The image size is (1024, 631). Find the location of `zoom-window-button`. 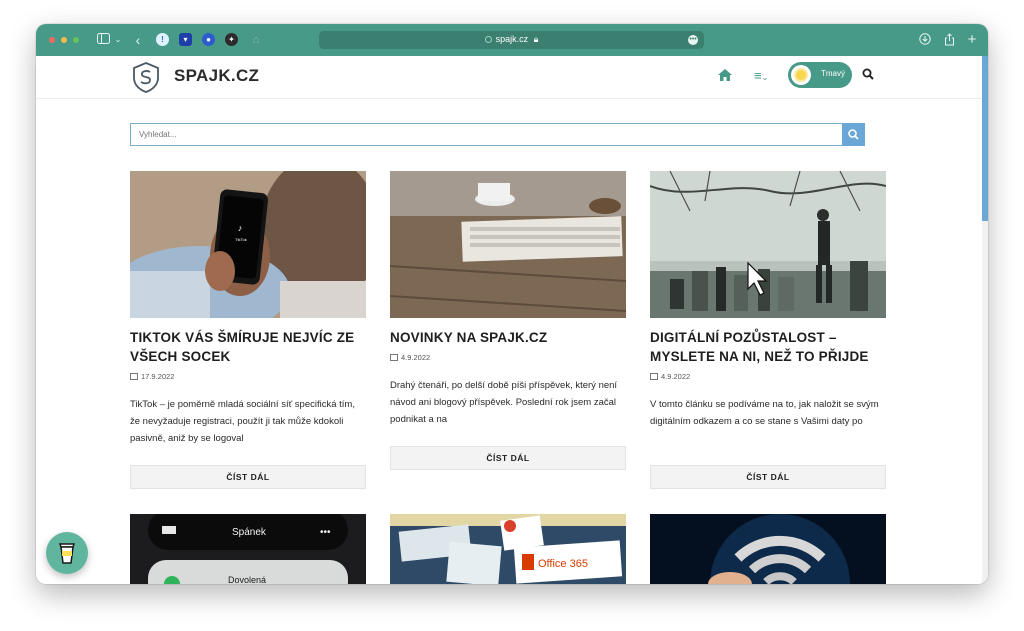

zoom-window-button is located at coordinates (76, 40).